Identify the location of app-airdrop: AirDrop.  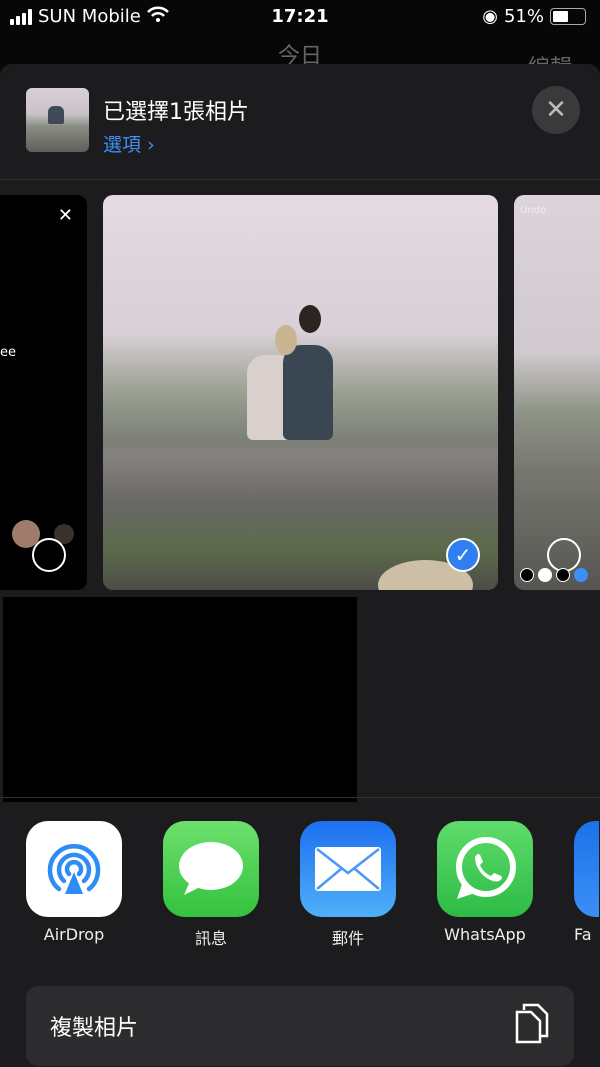
(74, 885).